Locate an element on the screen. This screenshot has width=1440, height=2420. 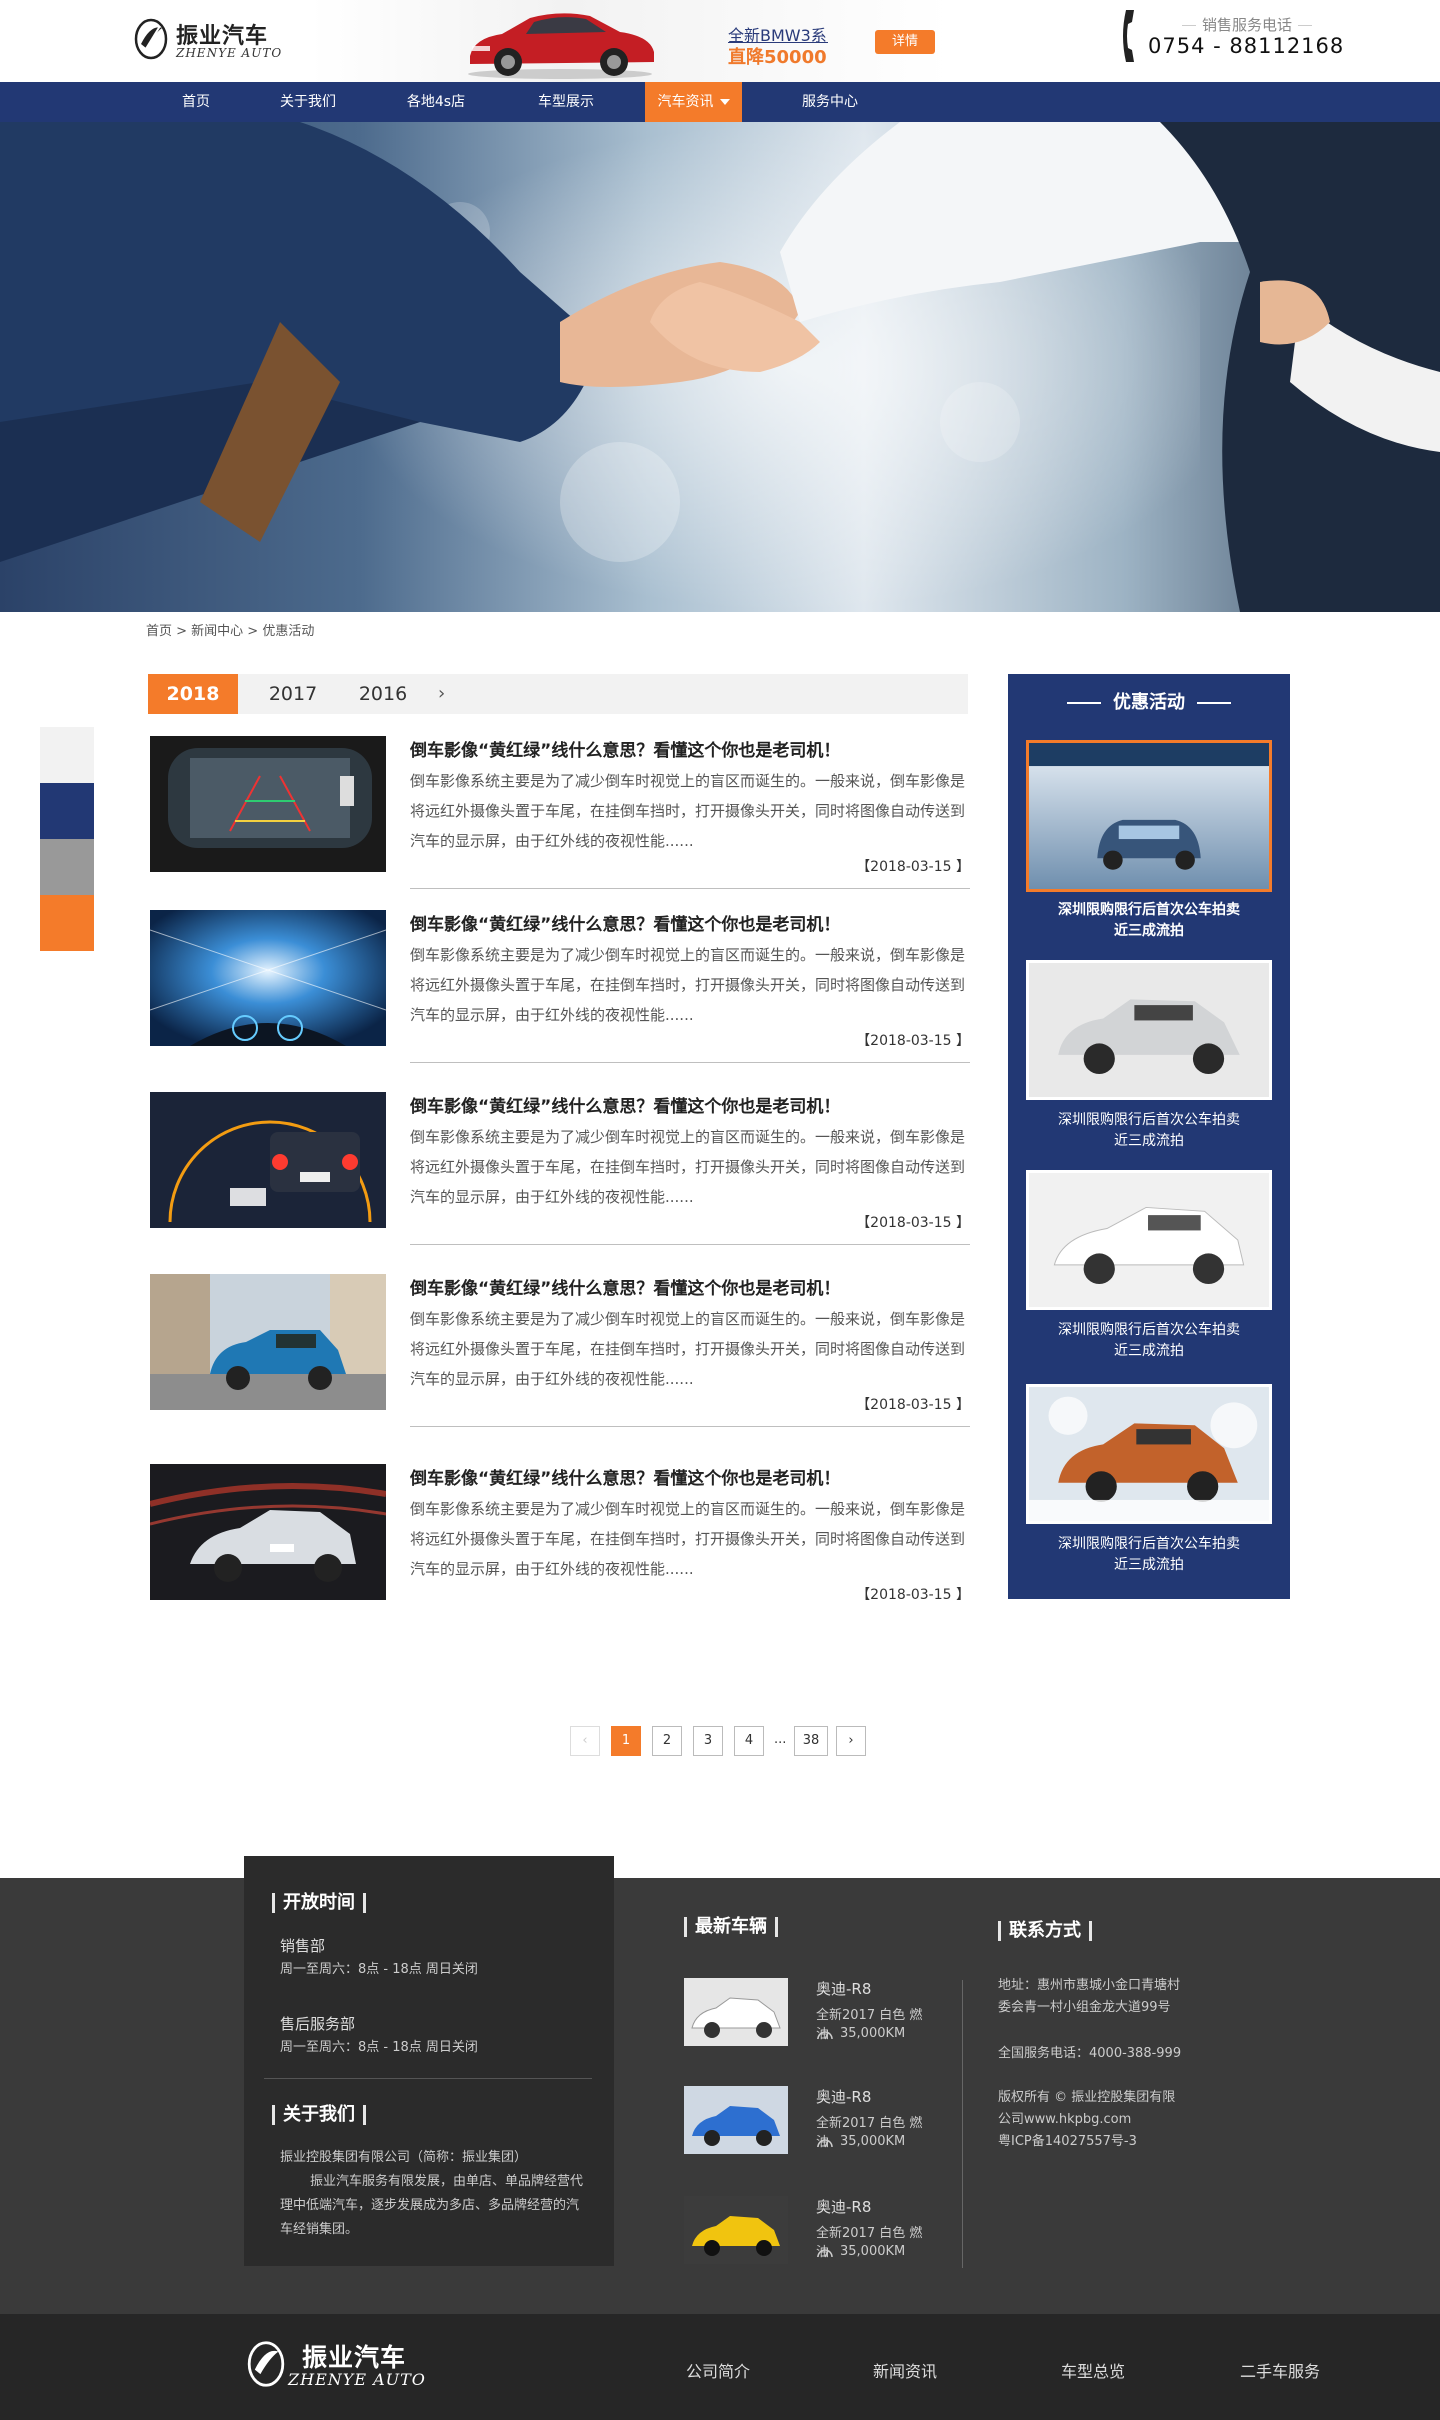
nav-item-models: 车型展示 is located at coordinates (566, 102).